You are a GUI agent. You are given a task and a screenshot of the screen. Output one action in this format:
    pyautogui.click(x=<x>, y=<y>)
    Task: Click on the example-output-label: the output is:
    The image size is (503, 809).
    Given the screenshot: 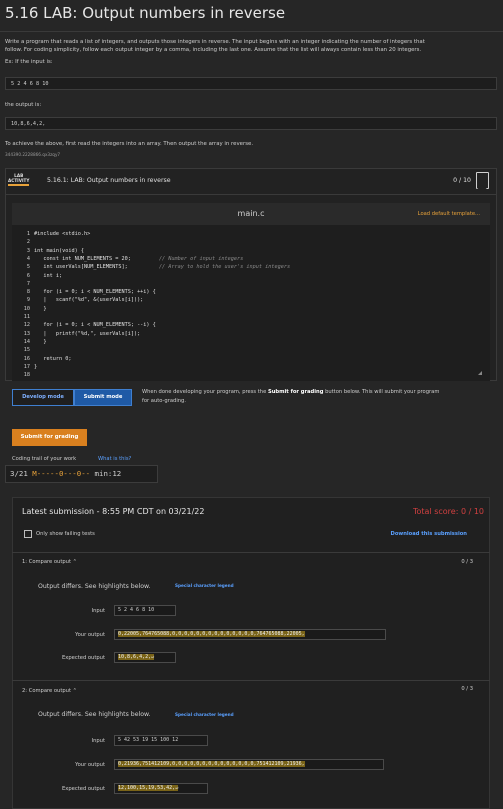 What is the action you would take?
    pyautogui.click(x=23, y=105)
    